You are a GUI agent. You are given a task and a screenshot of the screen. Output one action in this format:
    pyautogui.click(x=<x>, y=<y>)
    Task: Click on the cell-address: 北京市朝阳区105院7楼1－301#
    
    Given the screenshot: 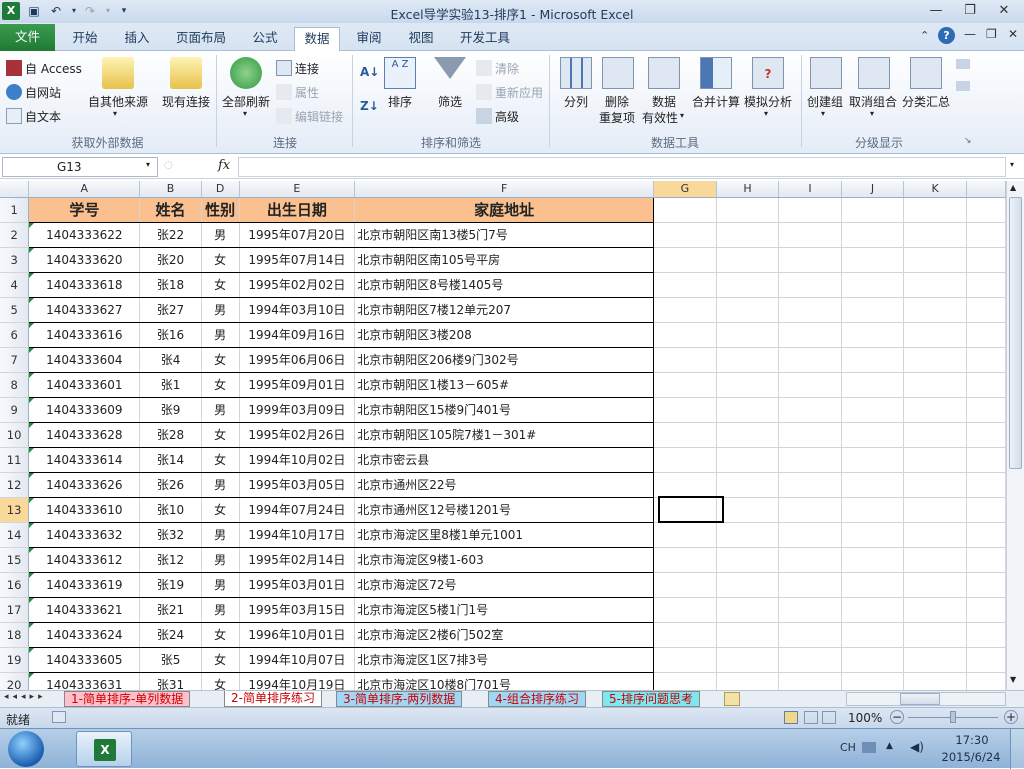 What is the action you would take?
    pyautogui.click(x=504, y=435)
    